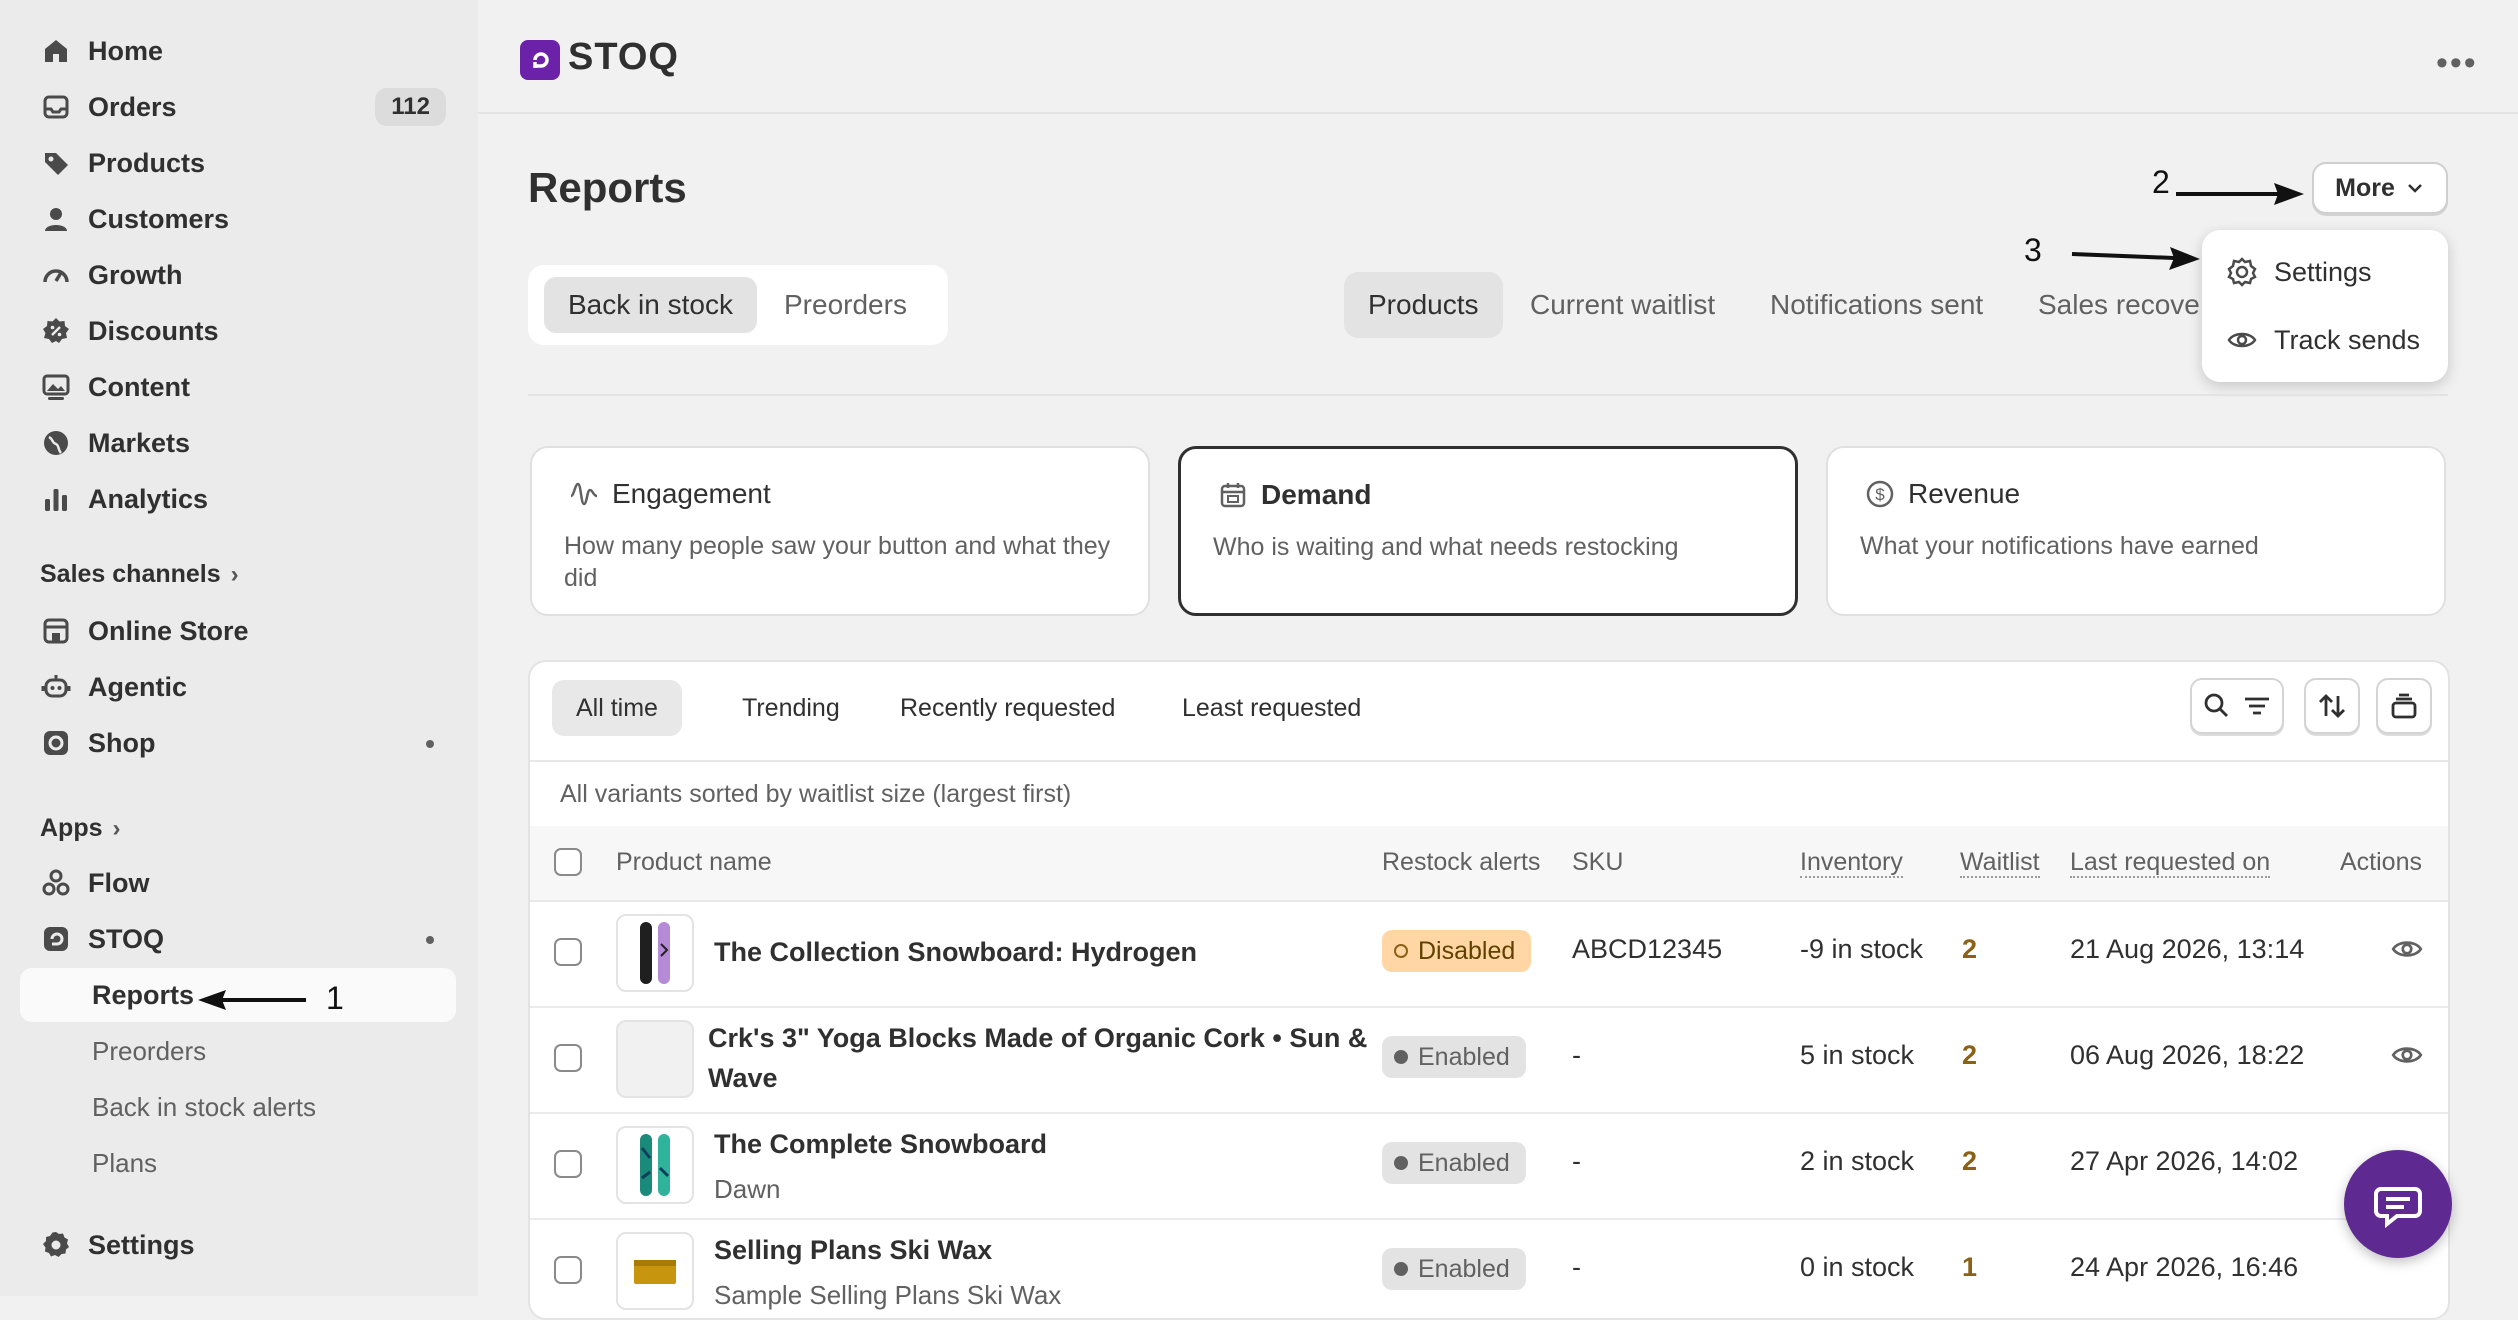 The width and height of the screenshot is (2518, 1320). What do you see at coordinates (238, 1163) in the screenshot?
I see `sidebar-item-plans: Plans` at bounding box center [238, 1163].